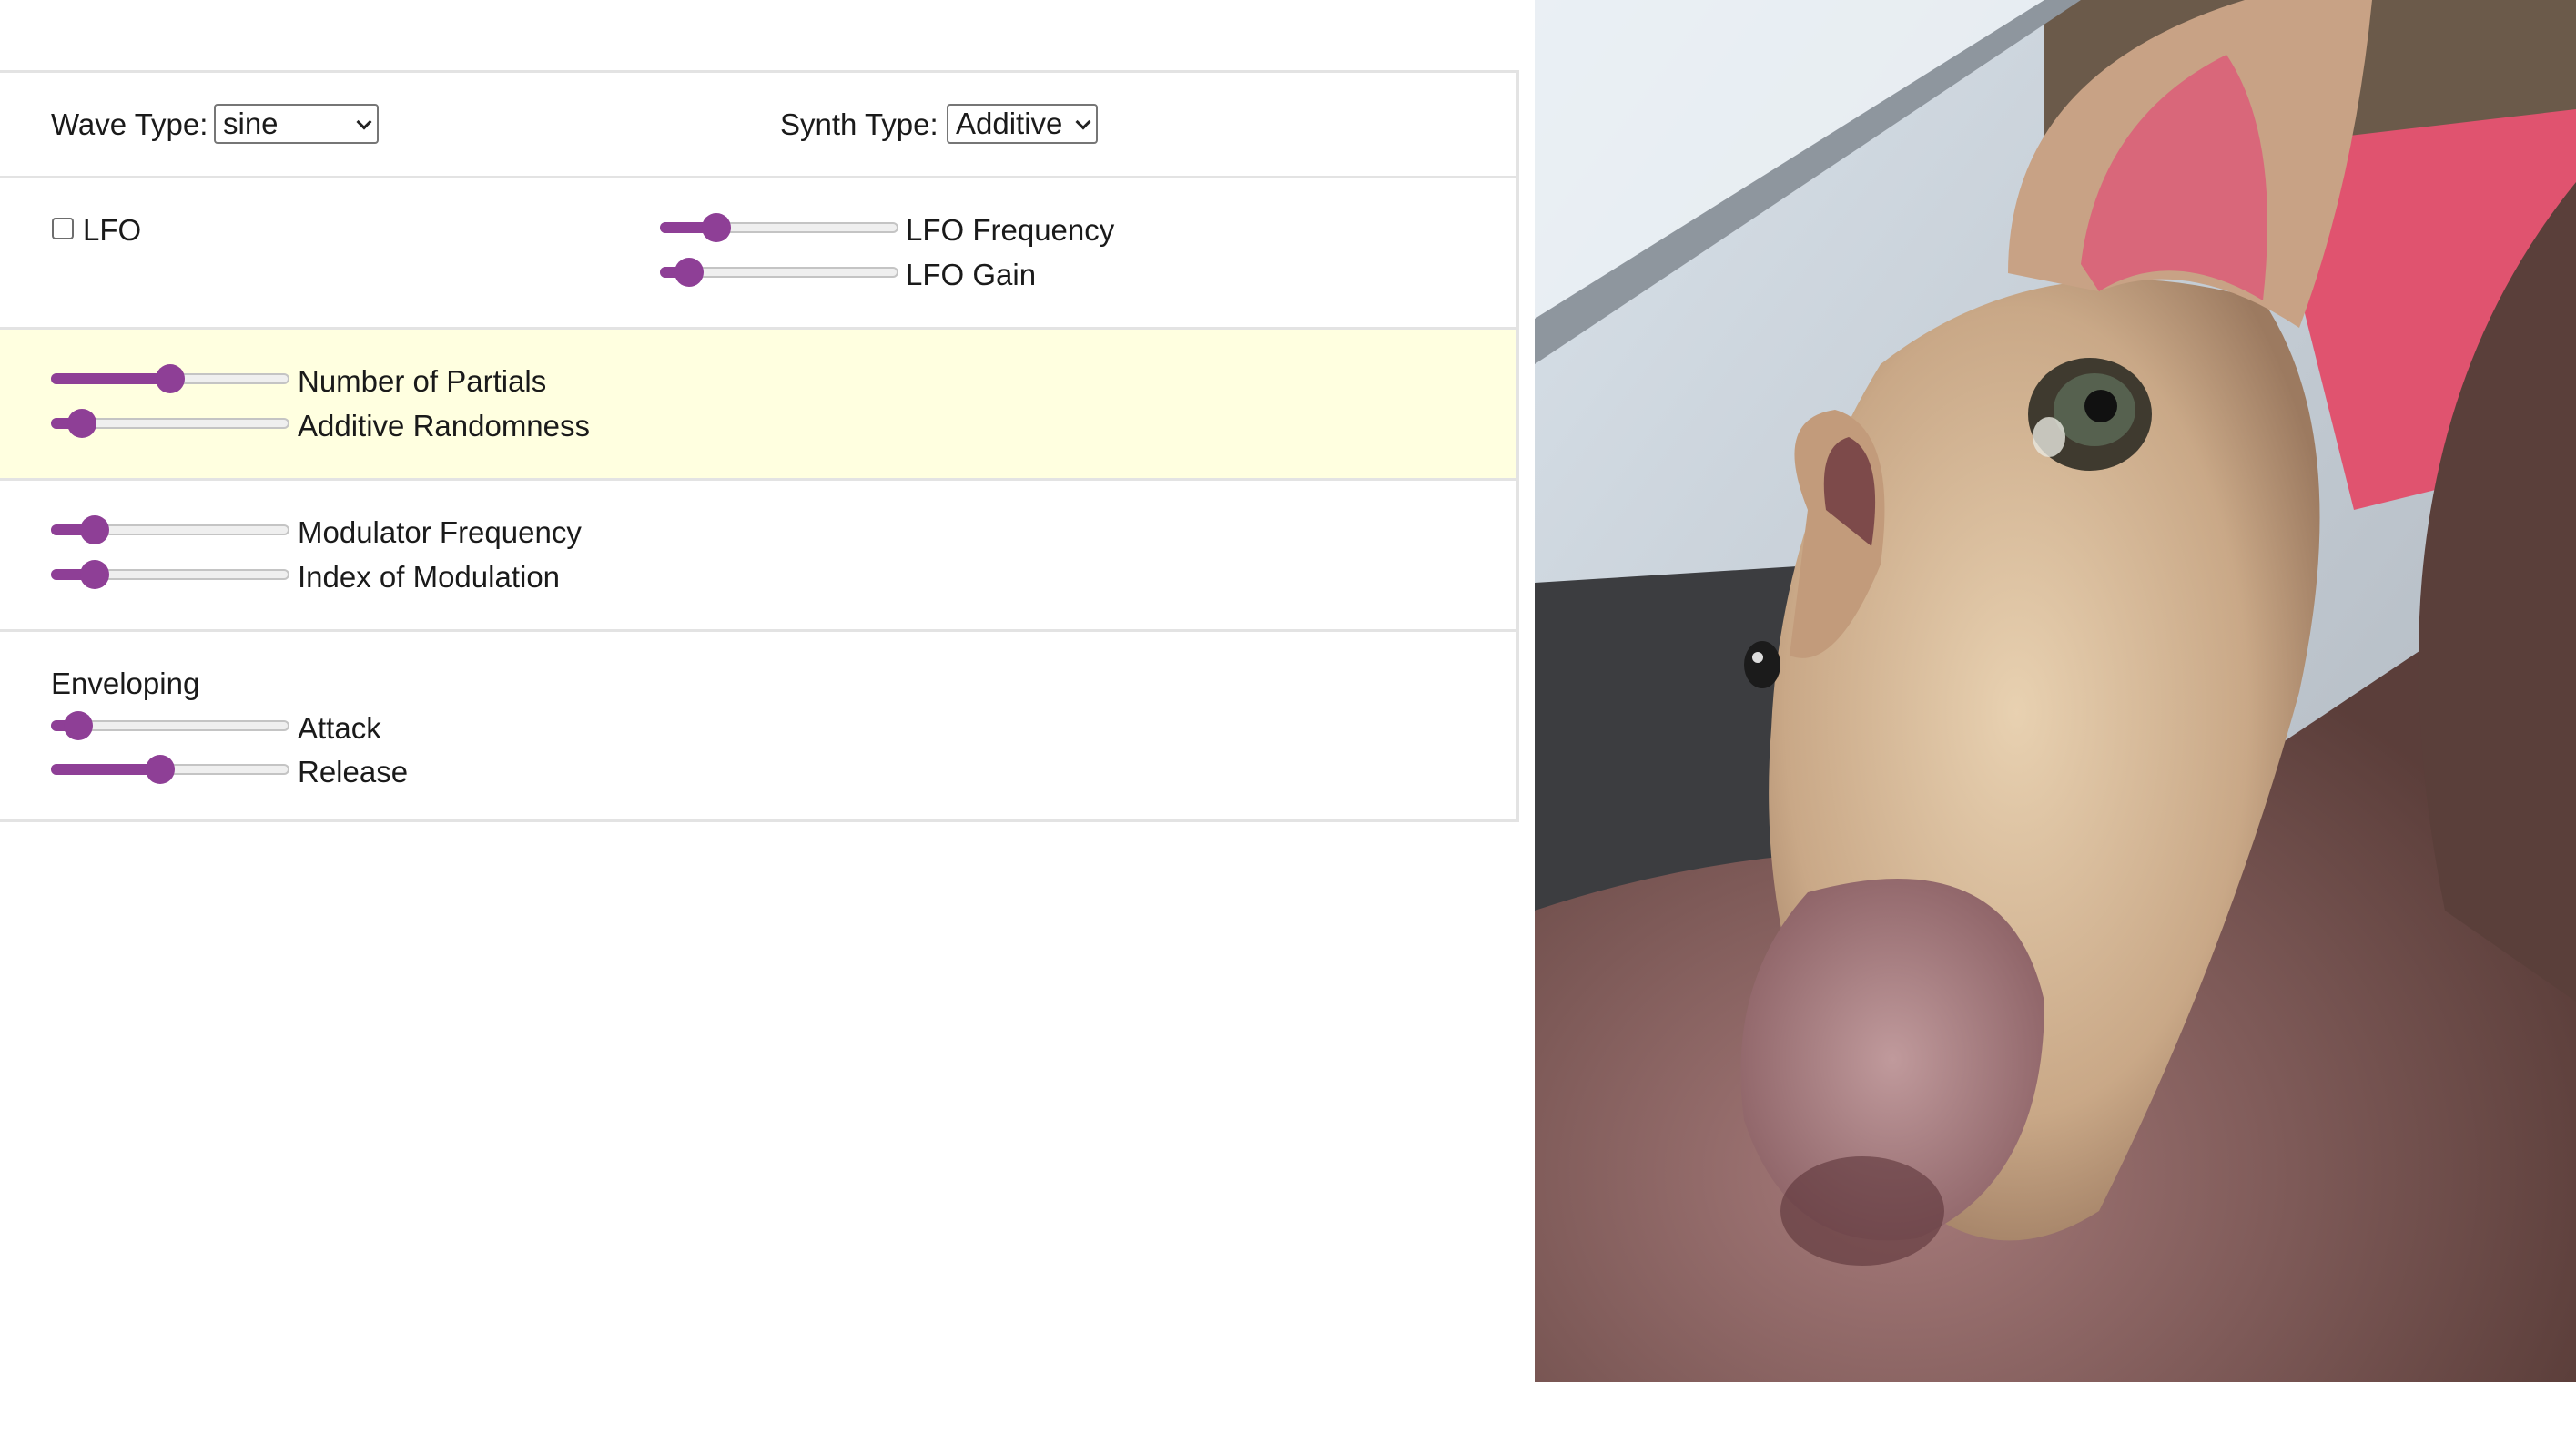 This screenshot has width=2576, height=1435. Describe the element at coordinates (759, 725) in the screenshot. I see `enveloping-section: Enveloping Attack Release` at that location.